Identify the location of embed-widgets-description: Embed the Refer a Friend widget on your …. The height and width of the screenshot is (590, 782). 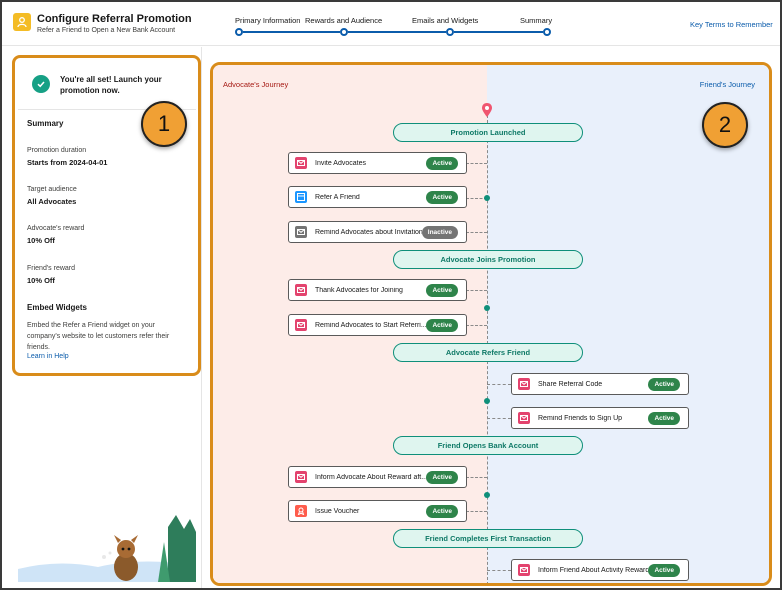
(98, 336).